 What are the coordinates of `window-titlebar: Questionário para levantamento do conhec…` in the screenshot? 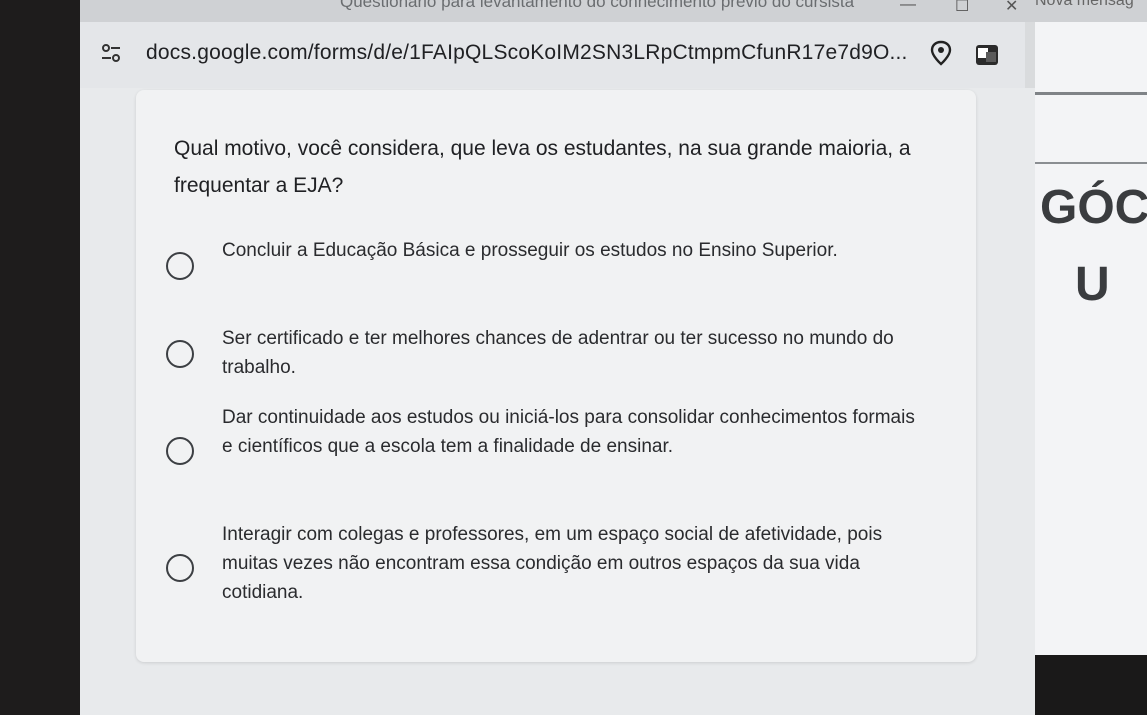 It's located at (613, 11).